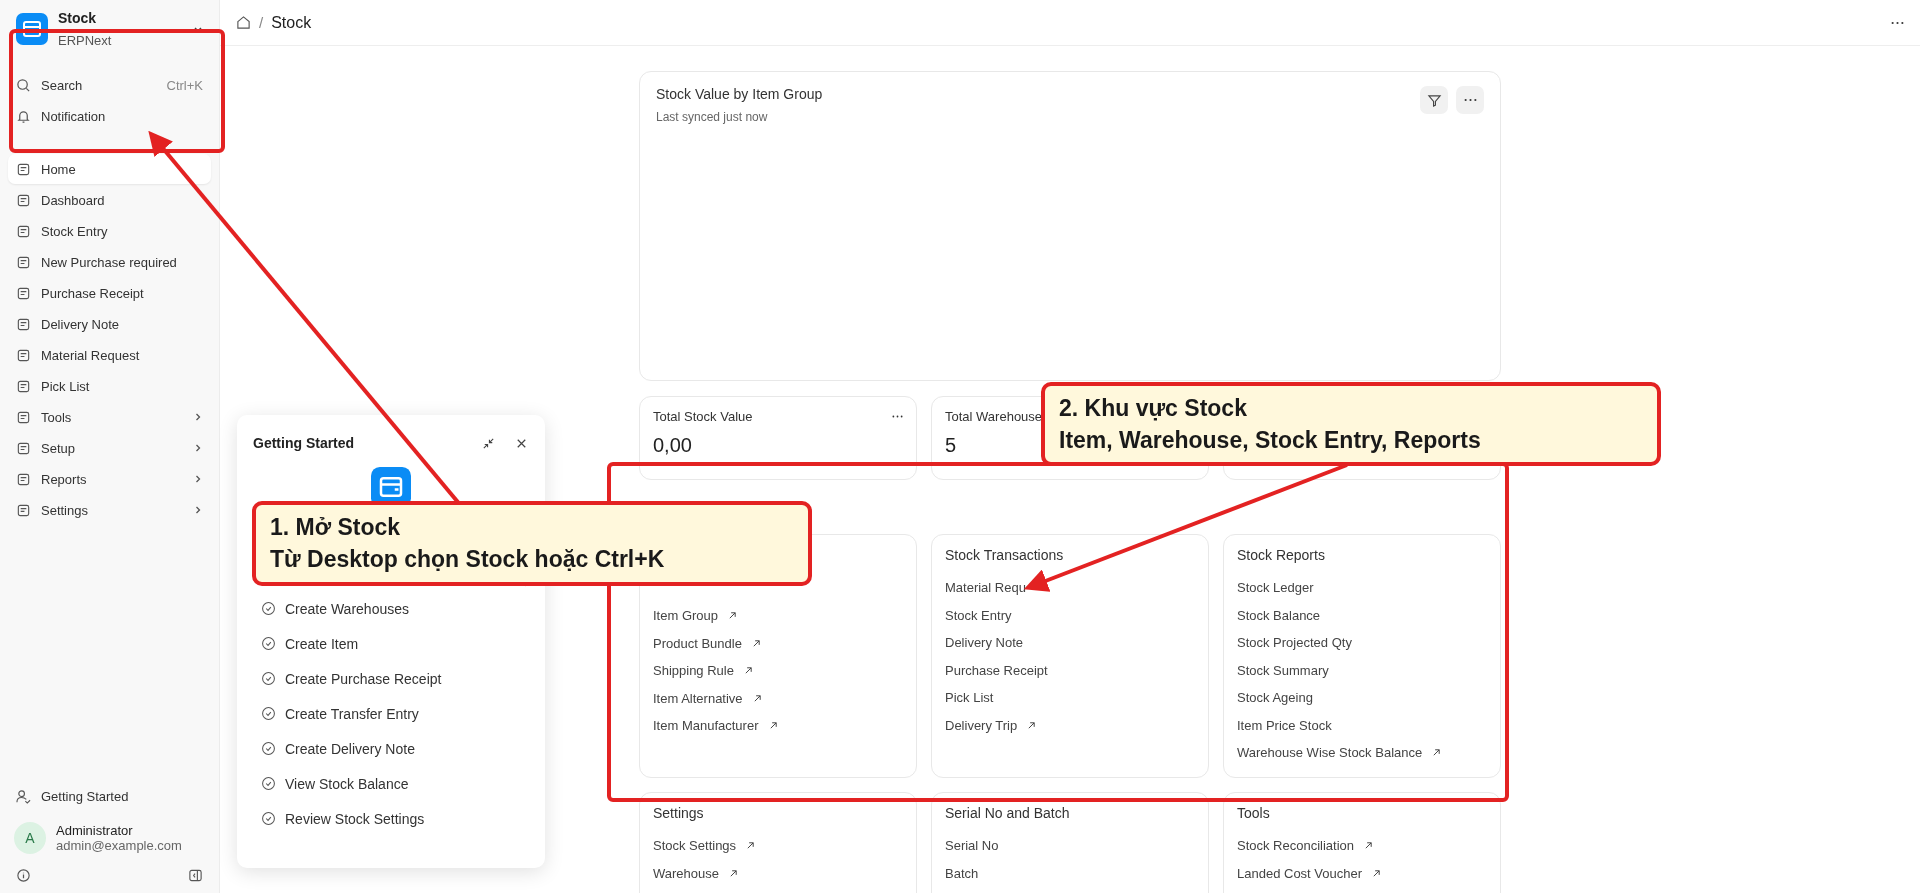  I want to click on sidebar-item: Material Request, so click(109, 355).